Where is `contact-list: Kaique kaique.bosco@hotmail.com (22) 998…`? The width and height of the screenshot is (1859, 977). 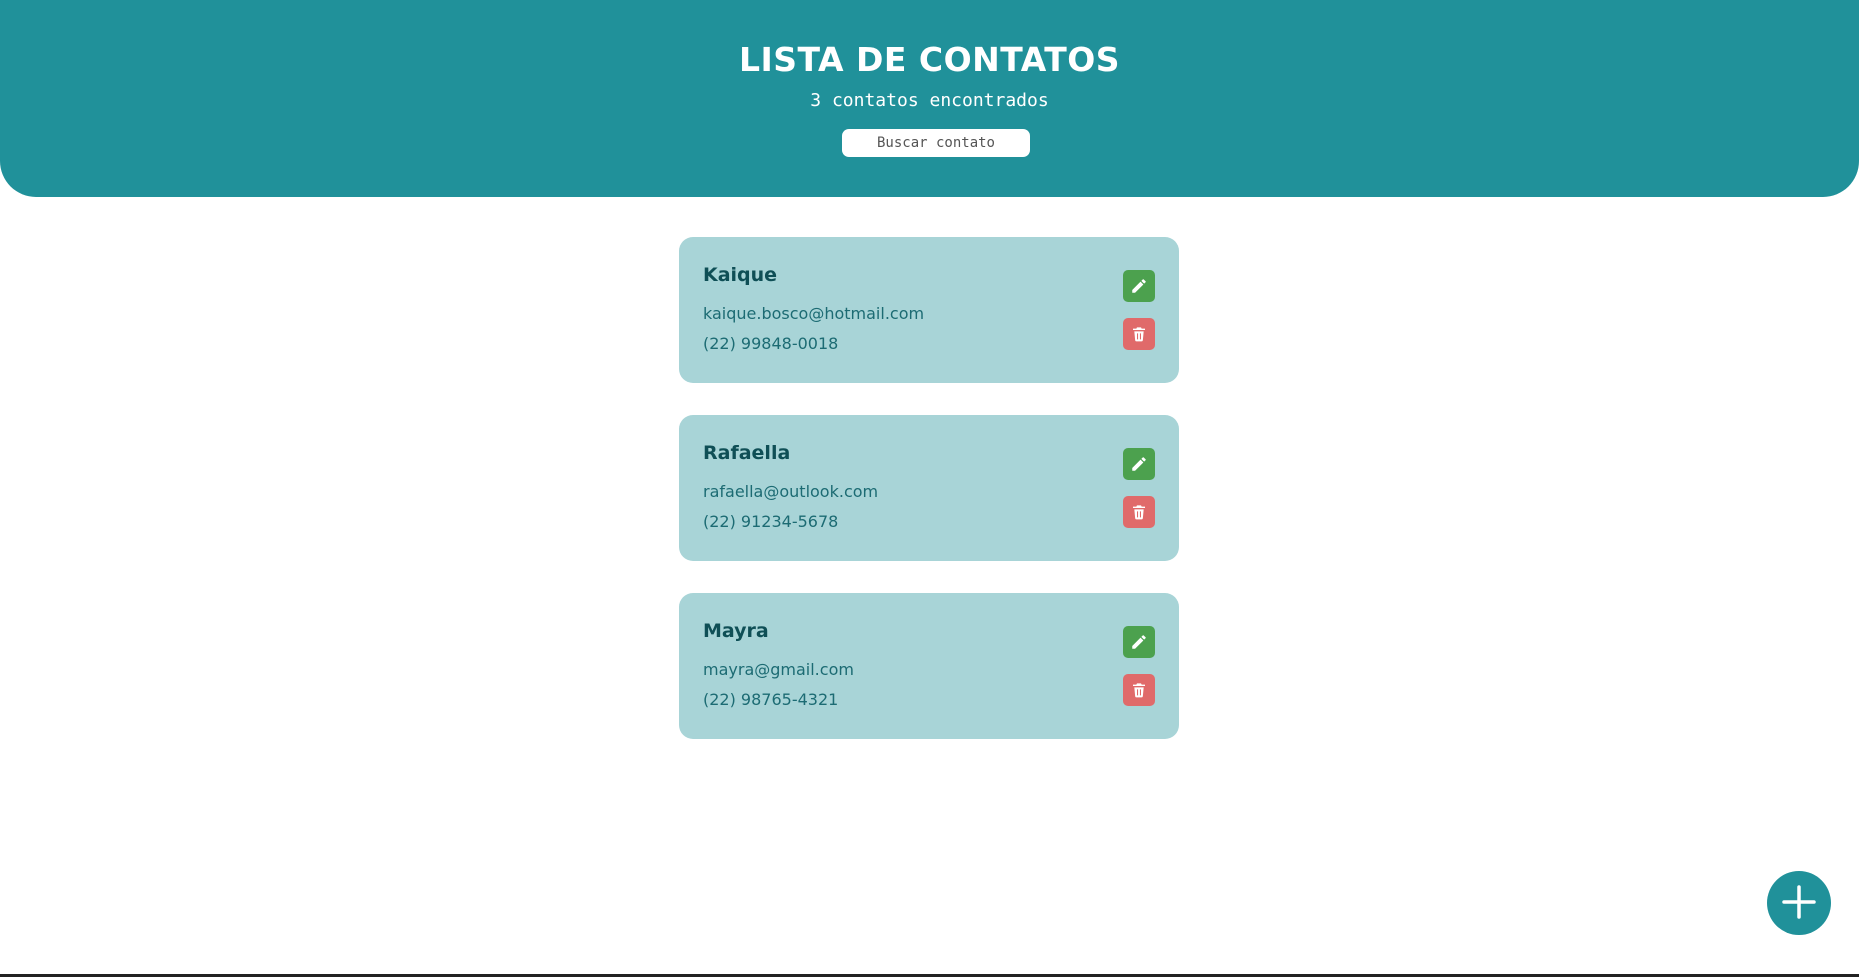 contact-list: Kaique kaique.bosco@hotmail.com (22) 998… is located at coordinates (929, 504).